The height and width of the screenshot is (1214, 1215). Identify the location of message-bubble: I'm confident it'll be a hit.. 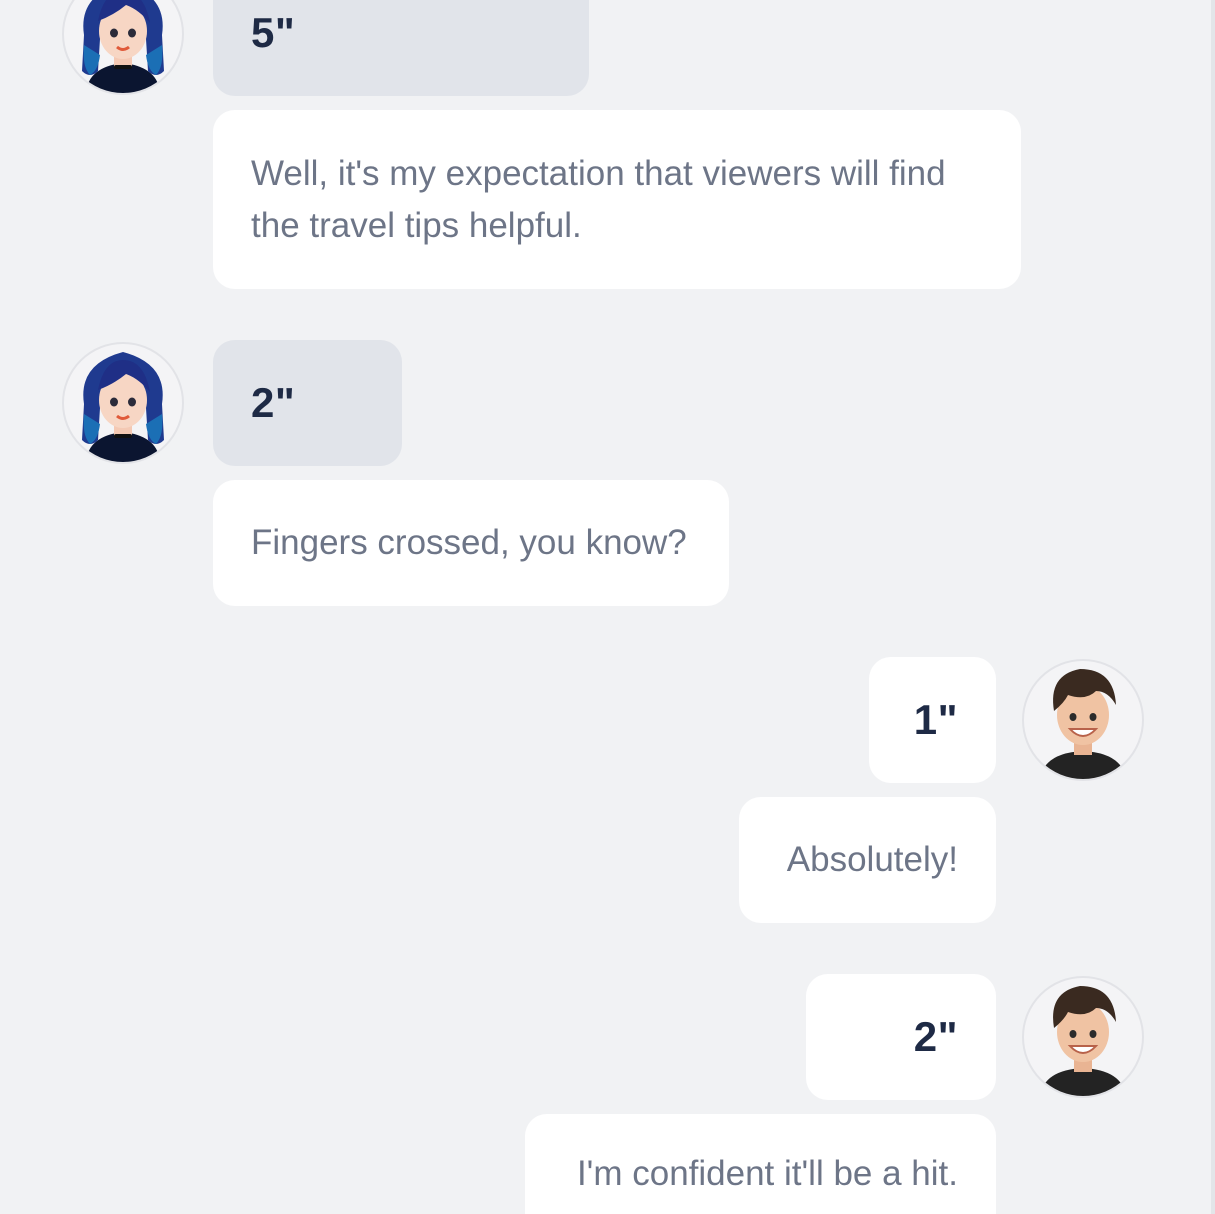
(760, 1164).